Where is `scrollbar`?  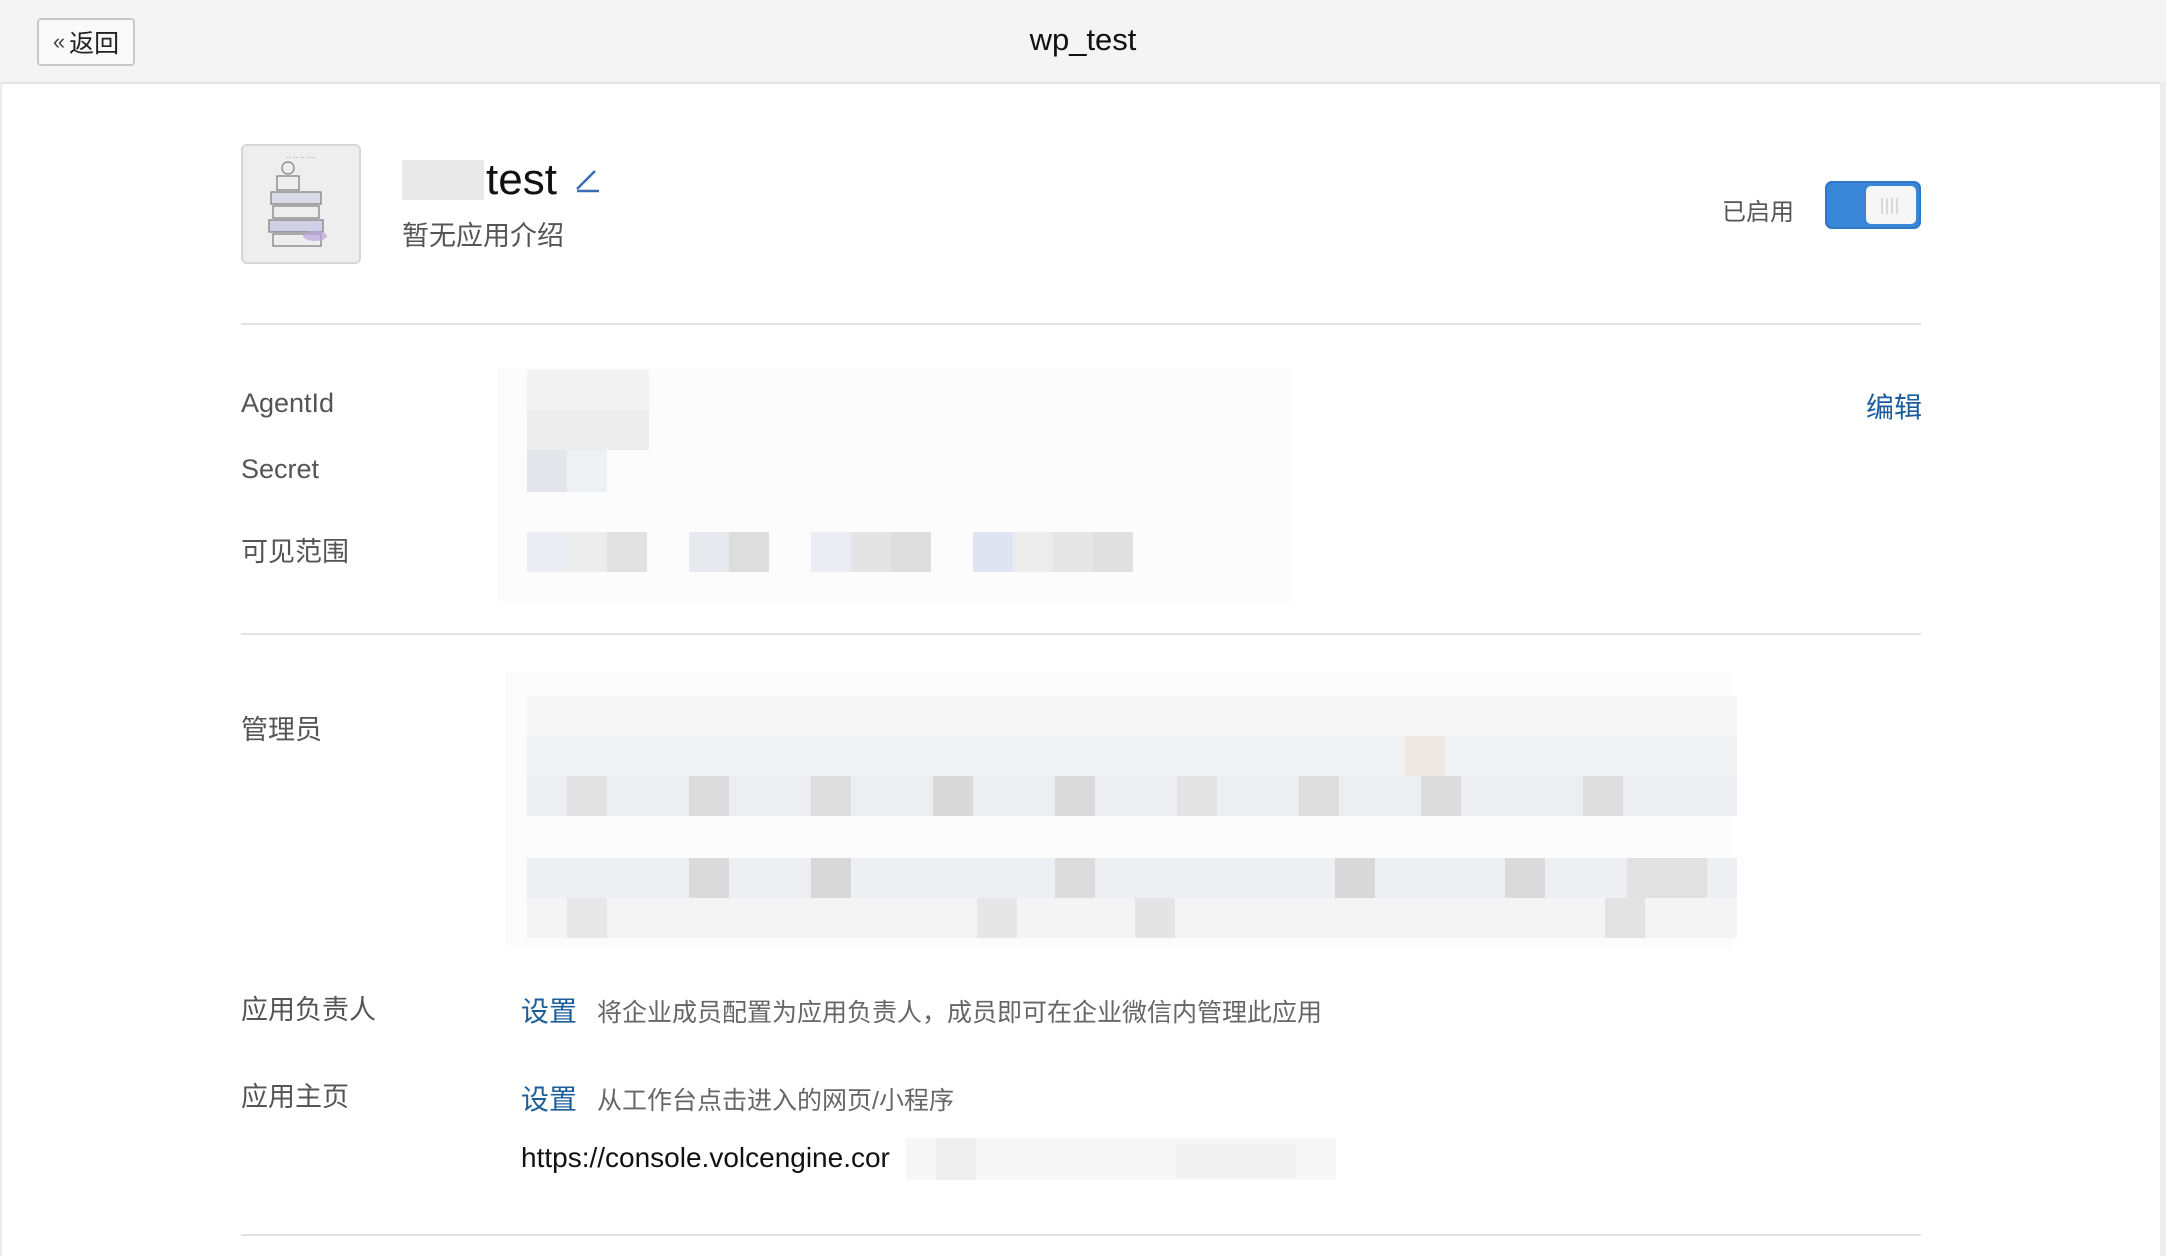 scrollbar is located at coordinates (2163, 669).